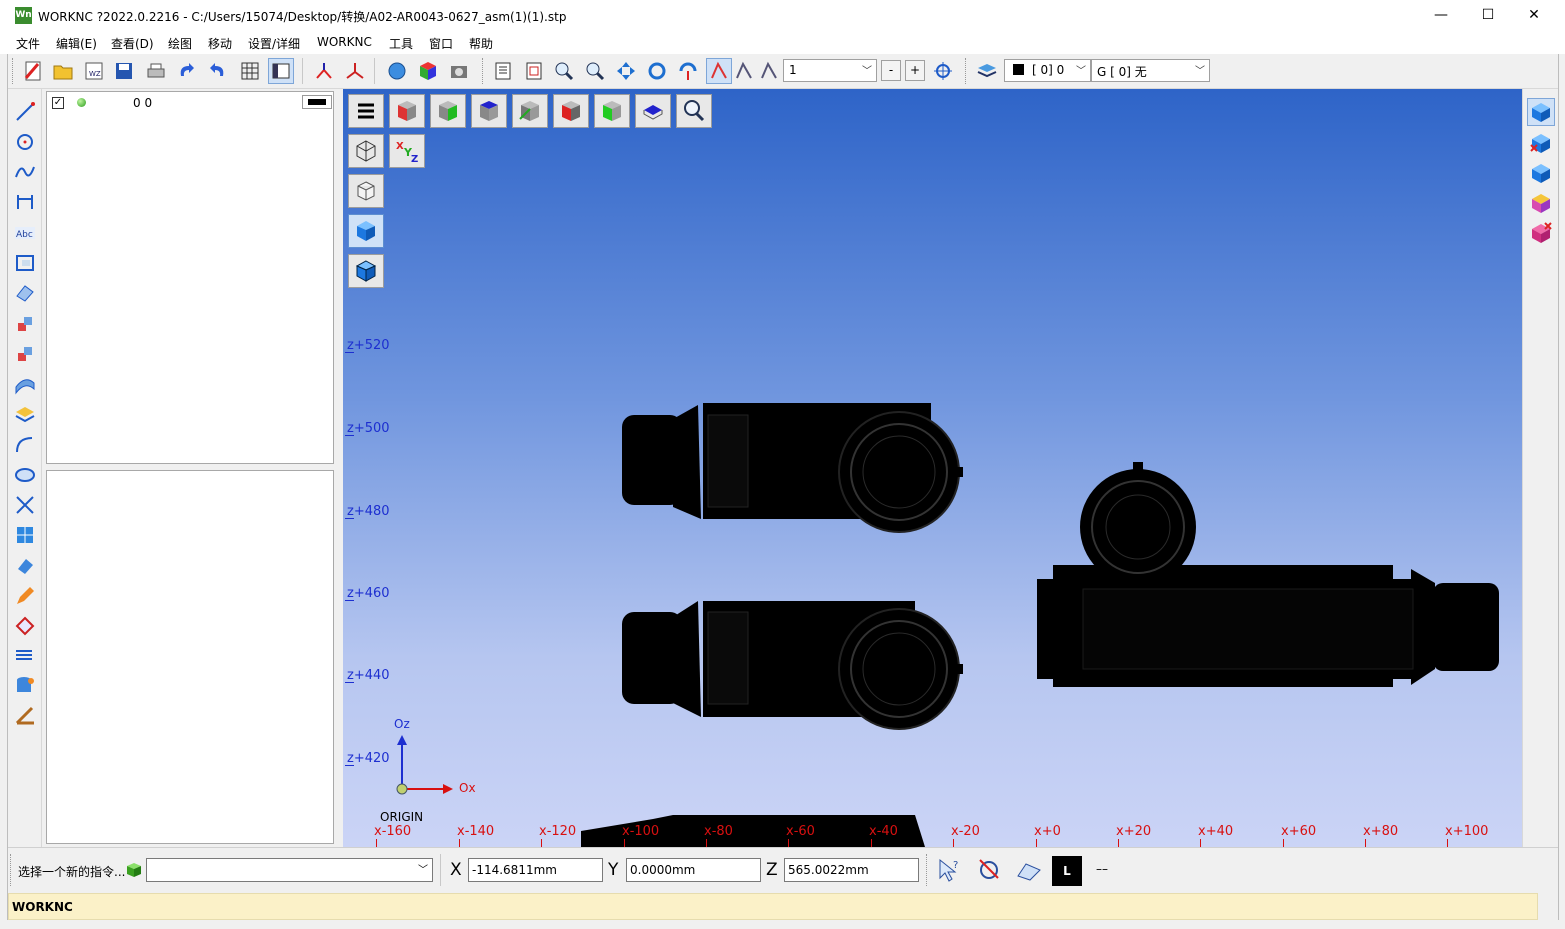 The height and width of the screenshot is (929, 1565). What do you see at coordinates (1067, 871) in the screenshot?
I see `mode-button: L` at bounding box center [1067, 871].